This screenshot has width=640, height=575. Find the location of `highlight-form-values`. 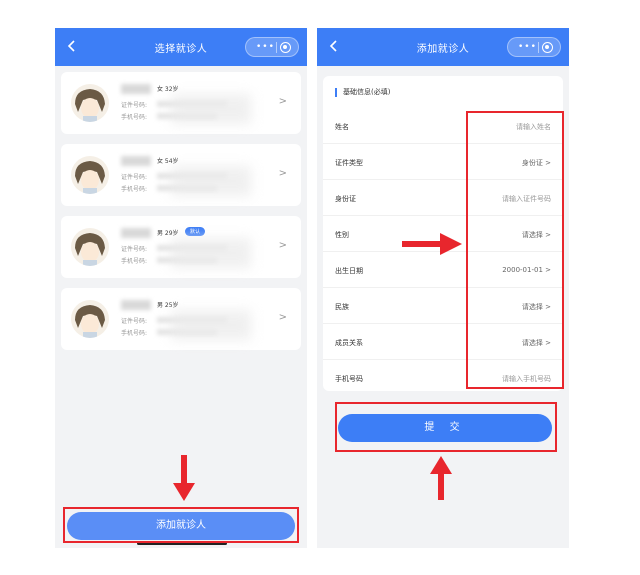

highlight-form-values is located at coordinates (515, 250).